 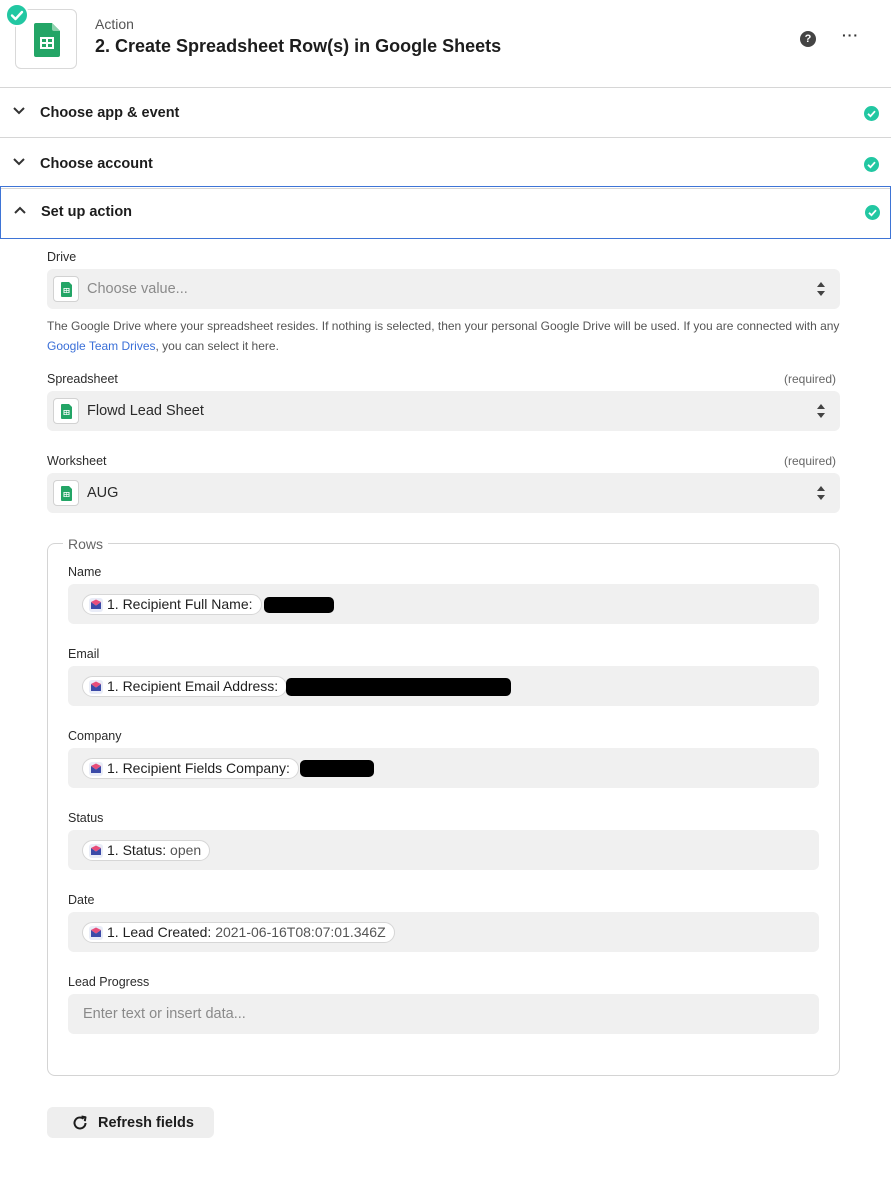 I want to click on more-horizontal-icon: ···, so click(x=850, y=35).